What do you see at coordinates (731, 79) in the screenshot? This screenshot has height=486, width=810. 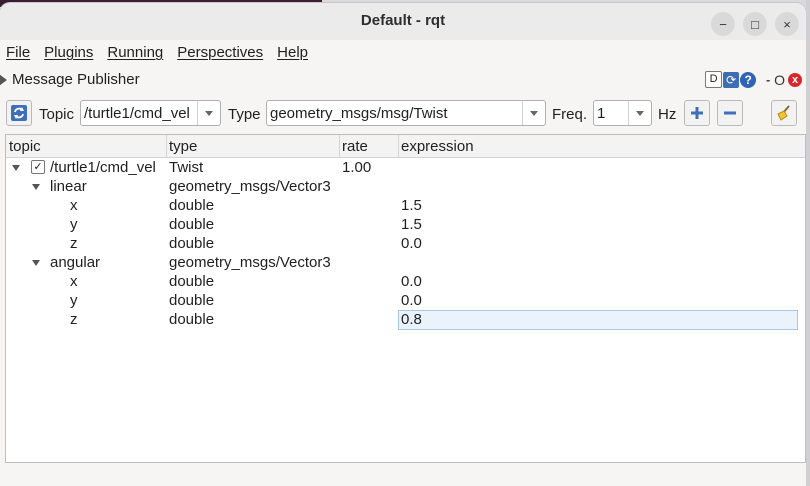 I see `reload-icon: ⟳` at bounding box center [731, 79].